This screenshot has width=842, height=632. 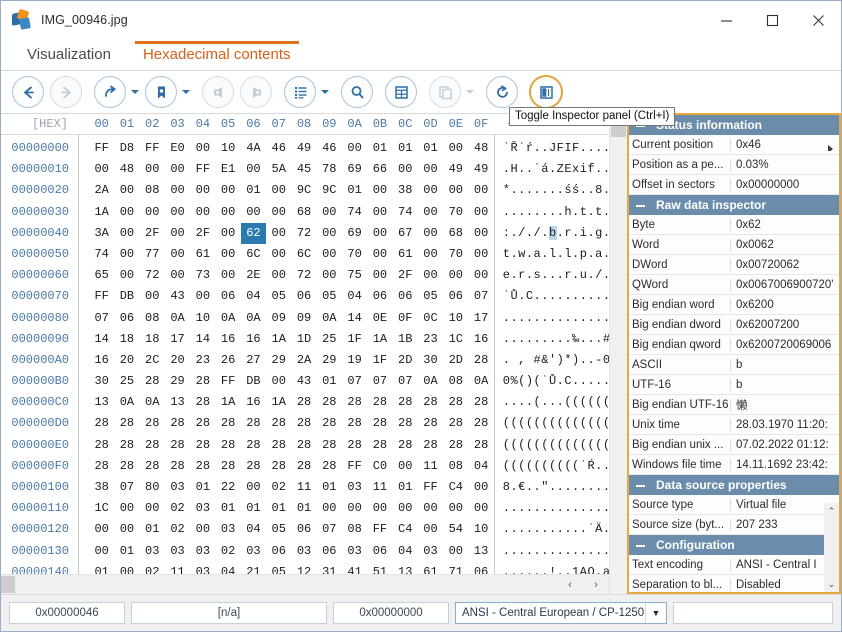 I want to click on inspector-row-value: 懒, so click(x=785, y=405).